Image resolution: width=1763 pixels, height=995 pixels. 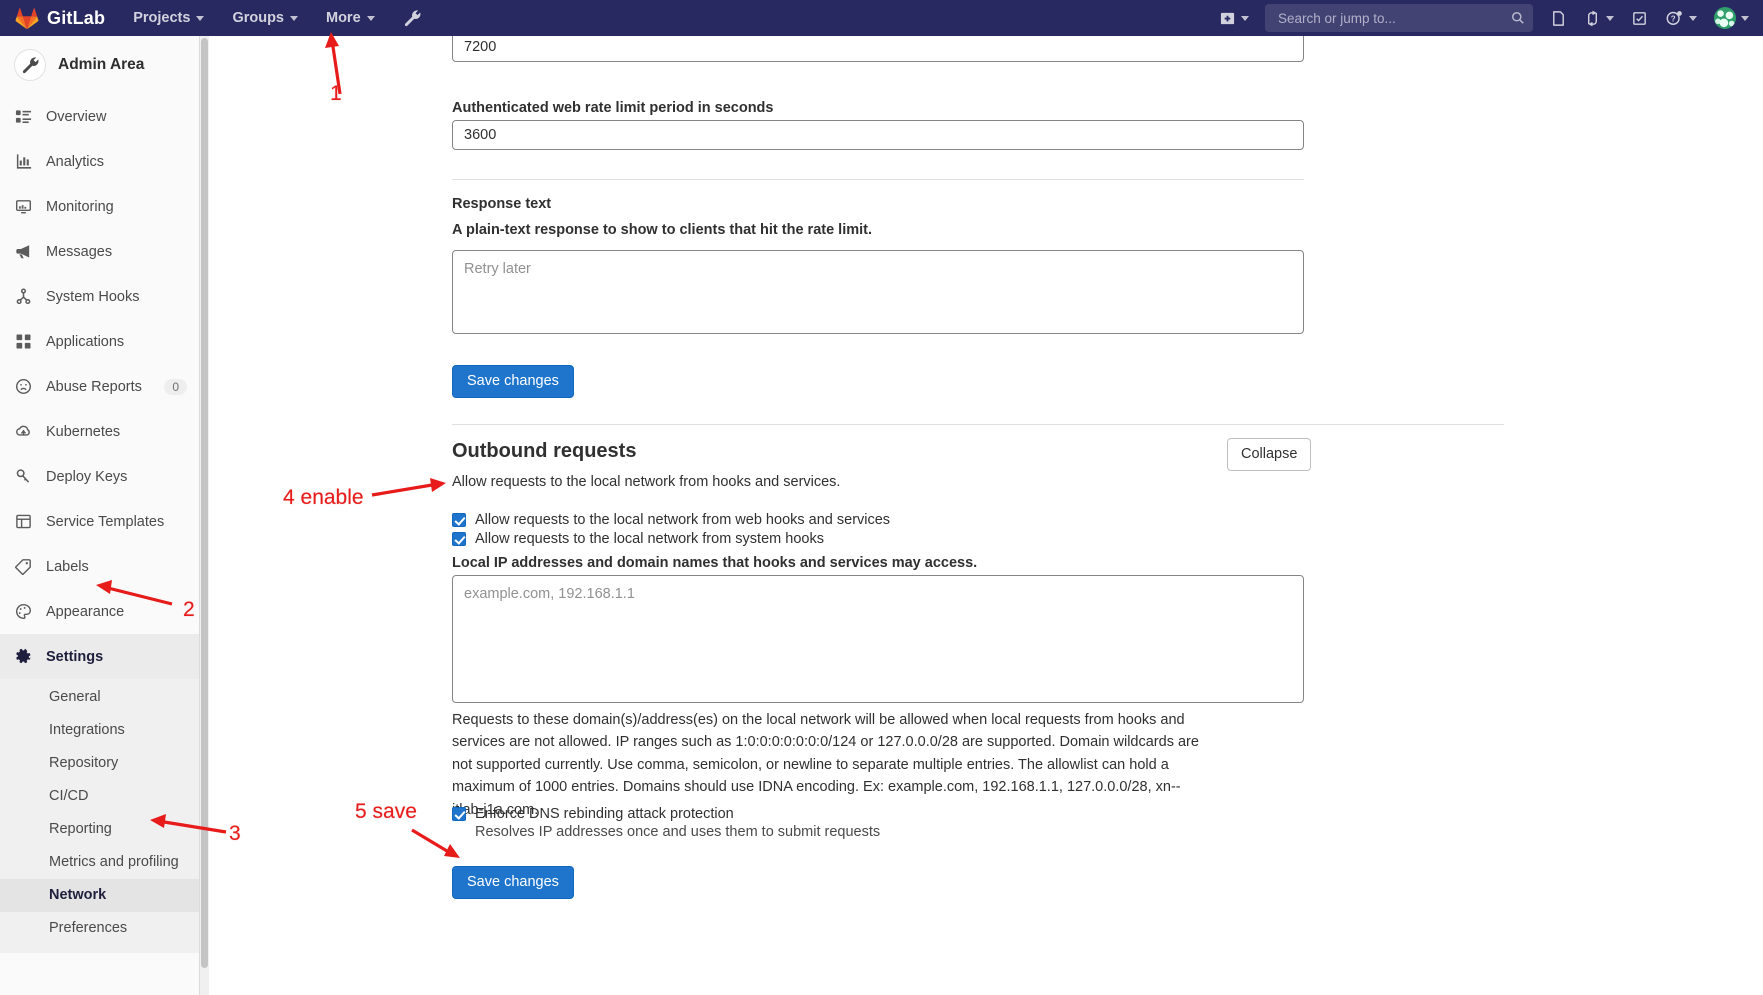 What do you see at coordinates (75, 161) in the screenshot?
I see `sidebar-item-label: Analytics` at bounding box center [75, 161].